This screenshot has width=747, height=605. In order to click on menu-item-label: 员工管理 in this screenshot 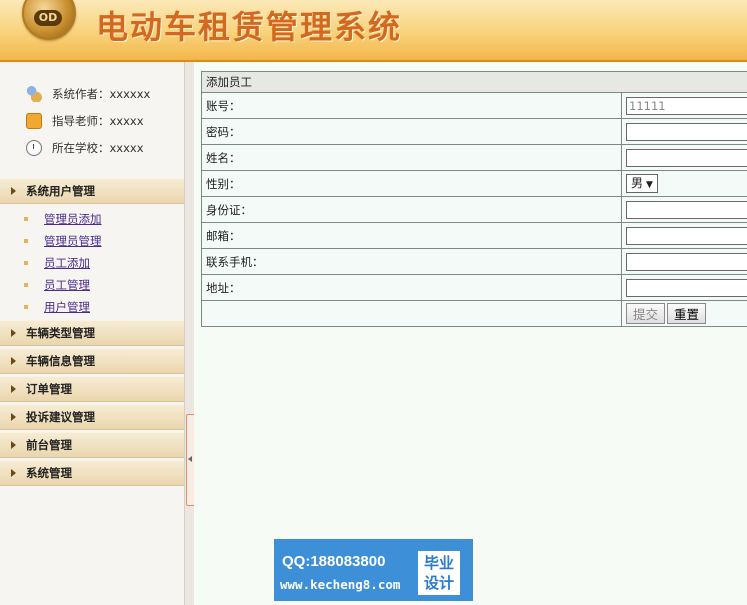, I will do `click(67, 285)`.